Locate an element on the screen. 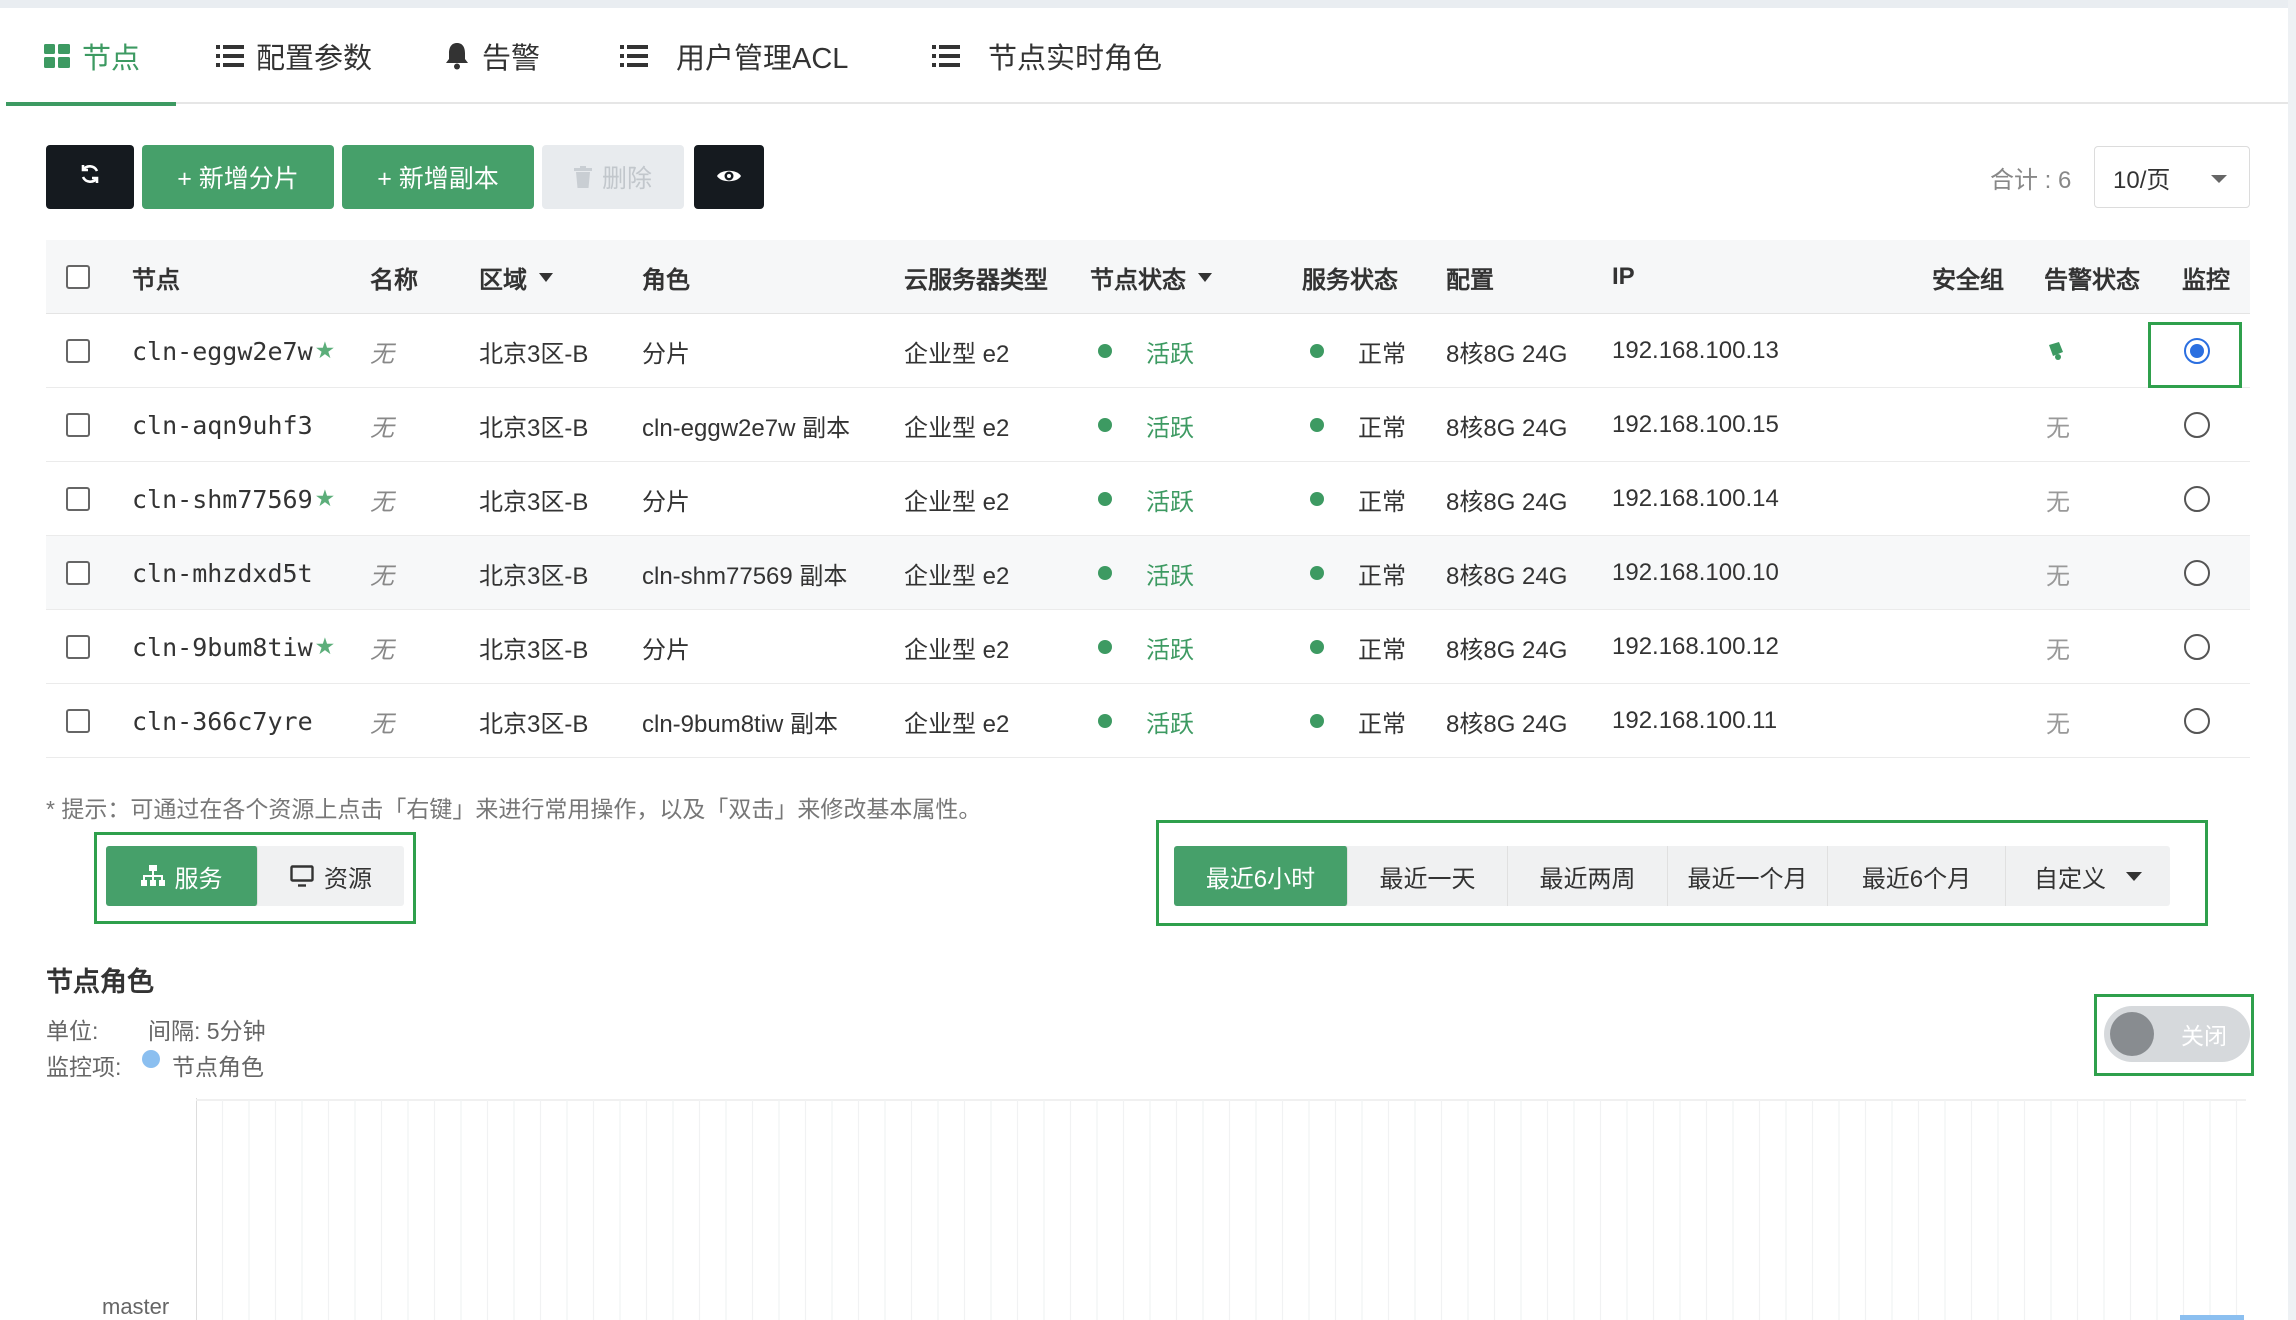  tab-realtime-role: 节点实时角色 is located at coordinates (1047, 56).